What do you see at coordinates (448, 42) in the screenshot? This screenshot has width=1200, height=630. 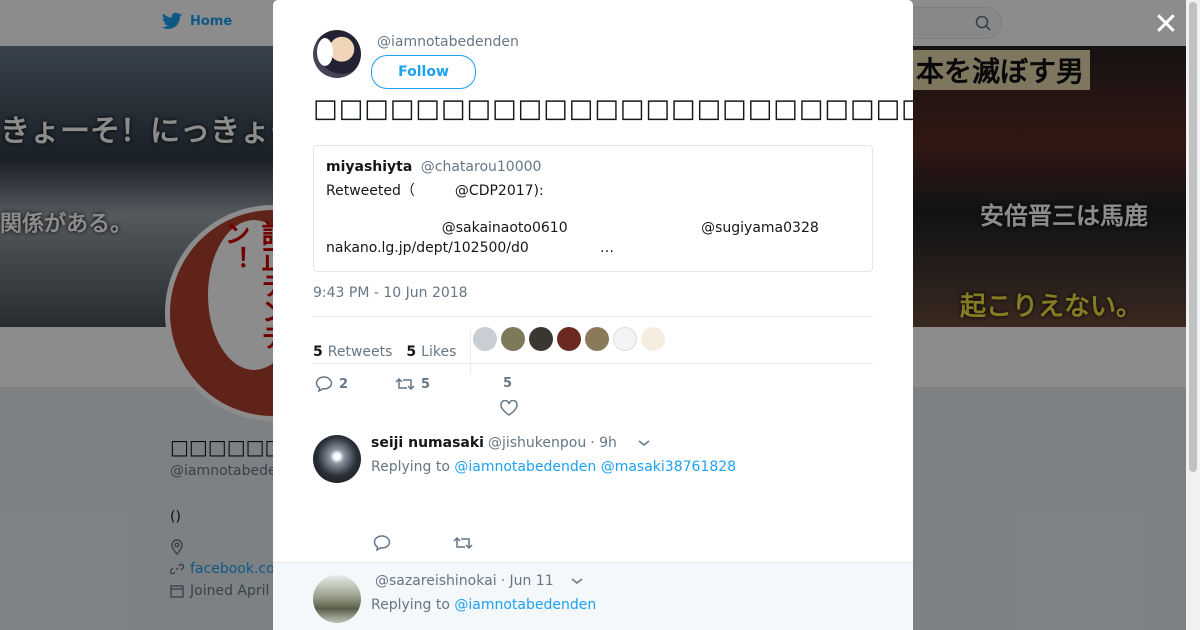 I see `author-handle: @iamnotabedenden` at bounding box center [448, 42].